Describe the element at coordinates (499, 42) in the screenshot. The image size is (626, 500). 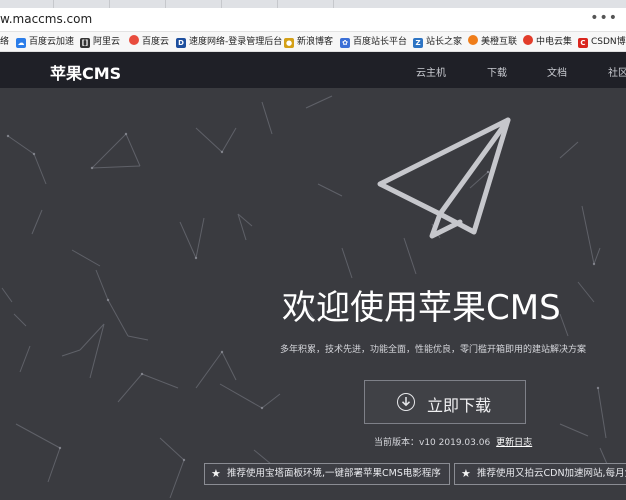
I see `bookmark-label: 美橙互联` at that location.